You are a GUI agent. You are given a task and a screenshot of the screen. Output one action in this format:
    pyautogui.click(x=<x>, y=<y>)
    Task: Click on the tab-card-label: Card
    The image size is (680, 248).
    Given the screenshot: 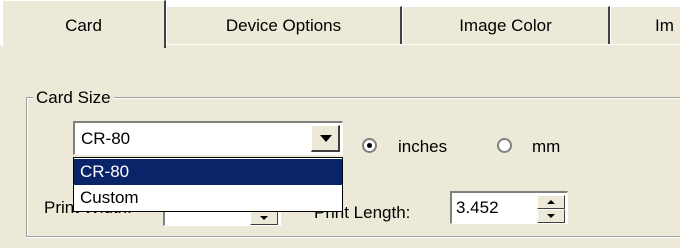 What is the action you would take?
    pyautogui.click(x=83, y=25)
    